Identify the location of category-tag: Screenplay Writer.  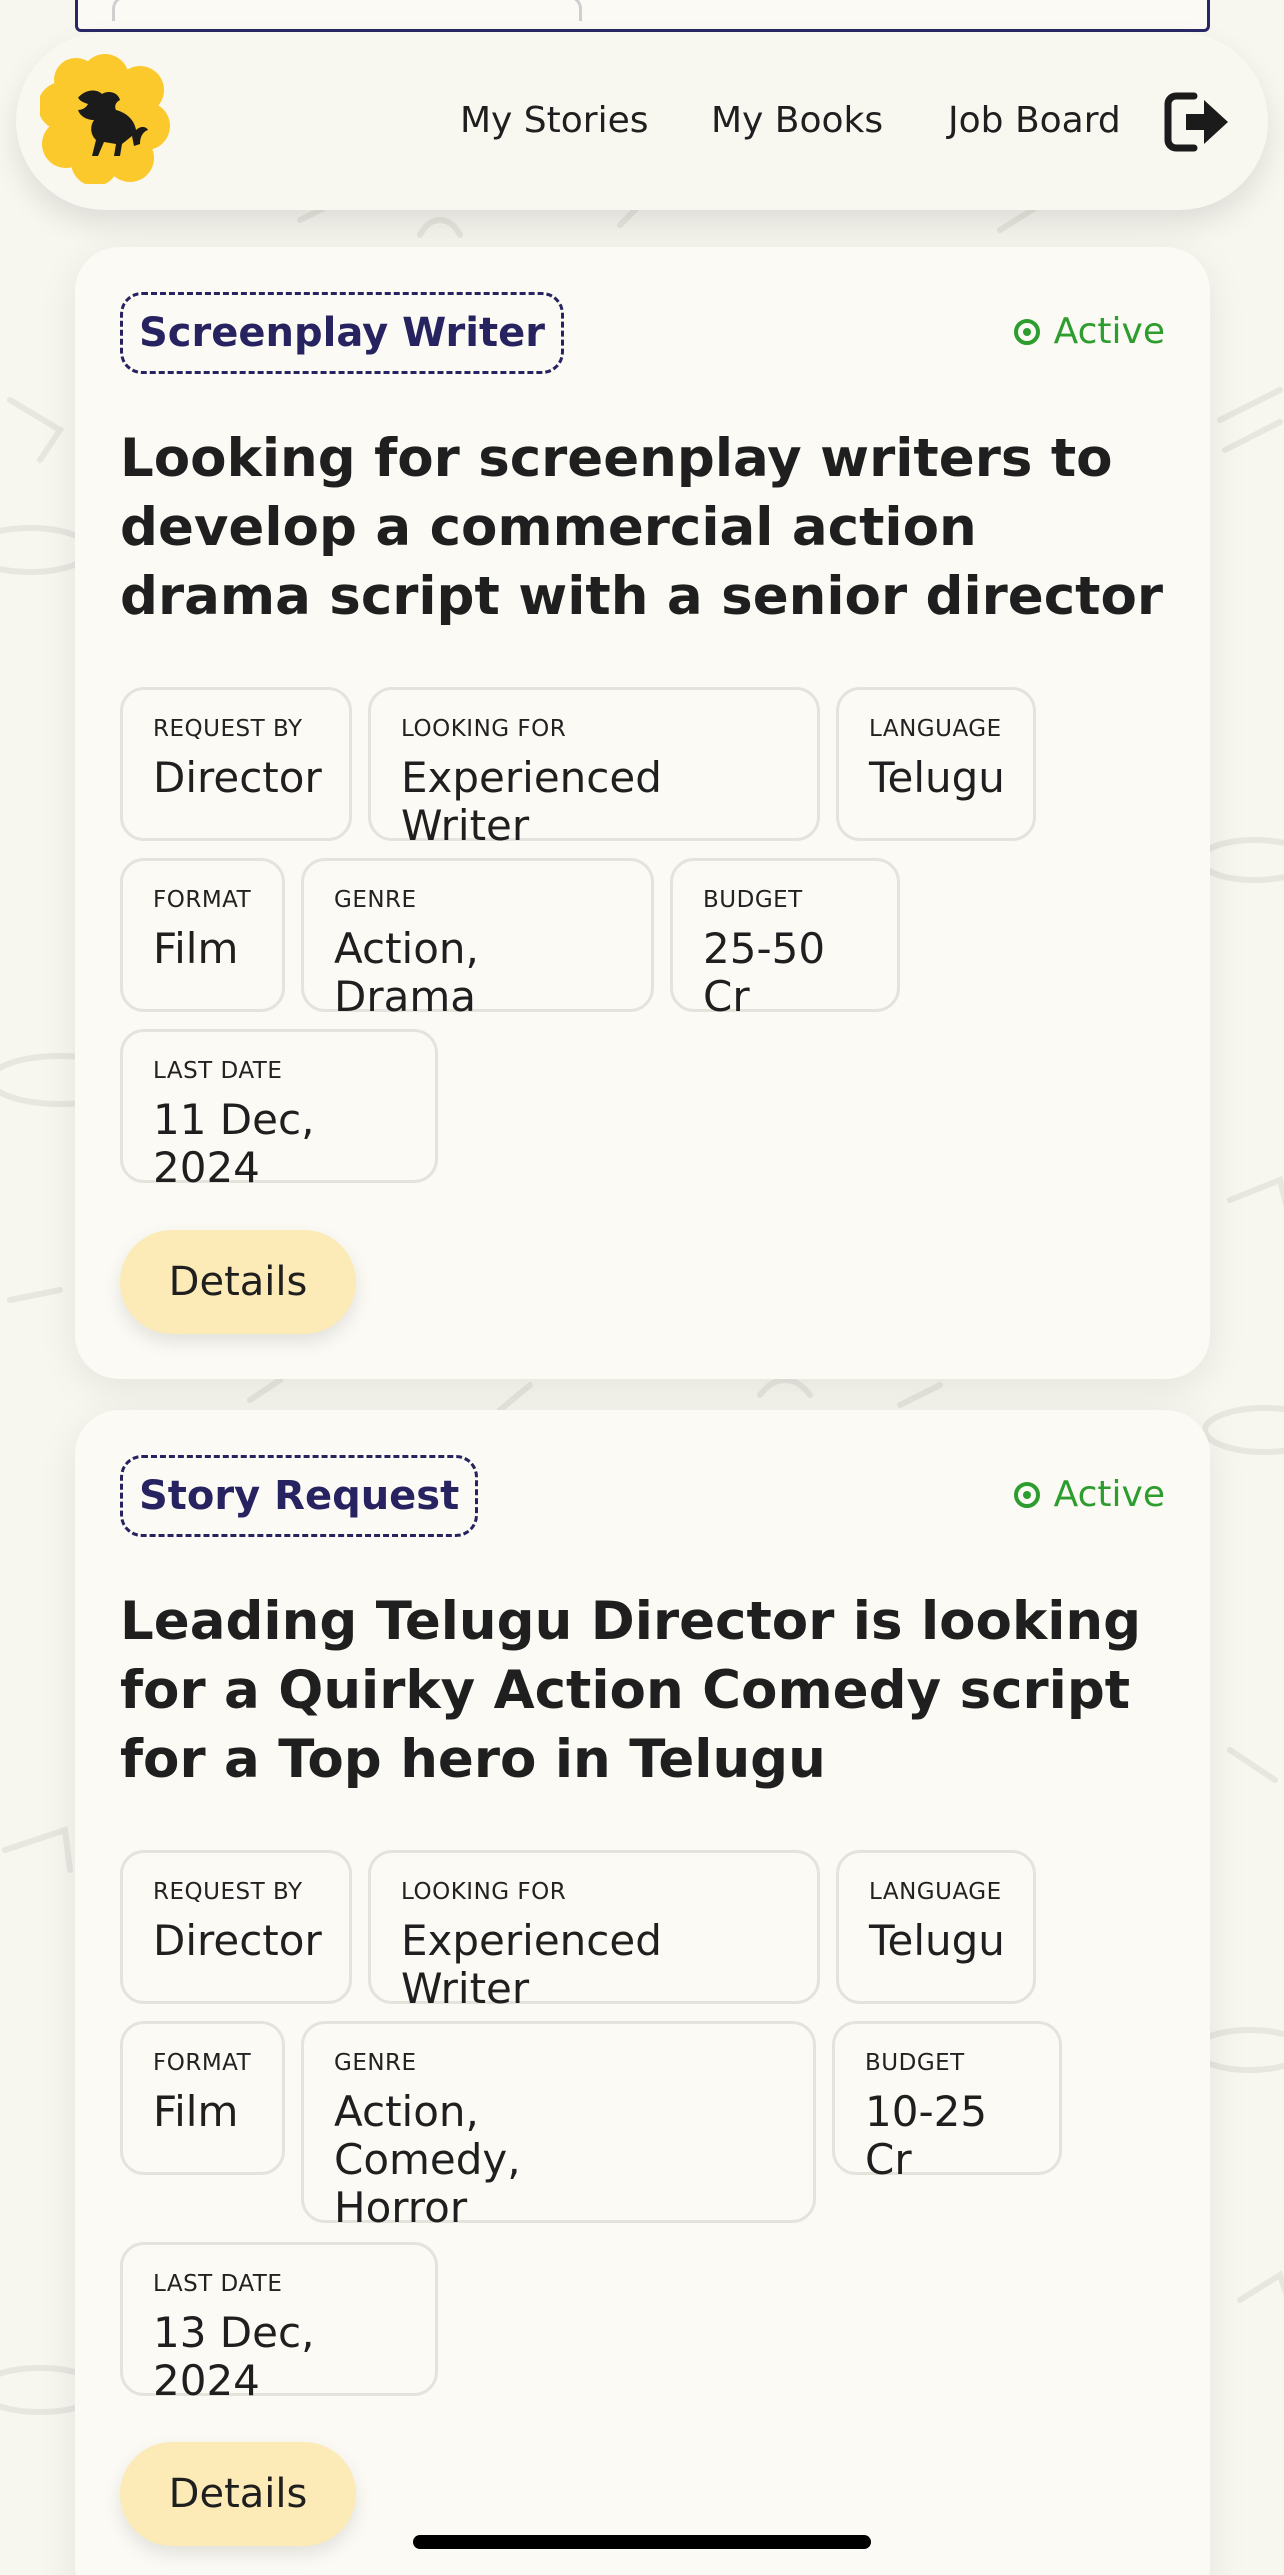
(342, 333).